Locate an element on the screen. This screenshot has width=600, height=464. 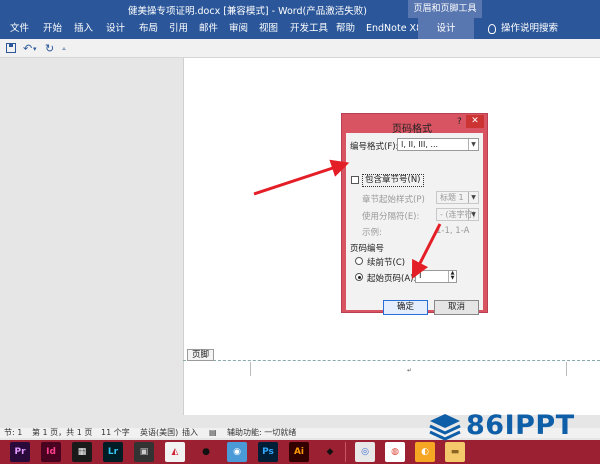
photoshop-icon: Ps is located at coordinates (268, 452).